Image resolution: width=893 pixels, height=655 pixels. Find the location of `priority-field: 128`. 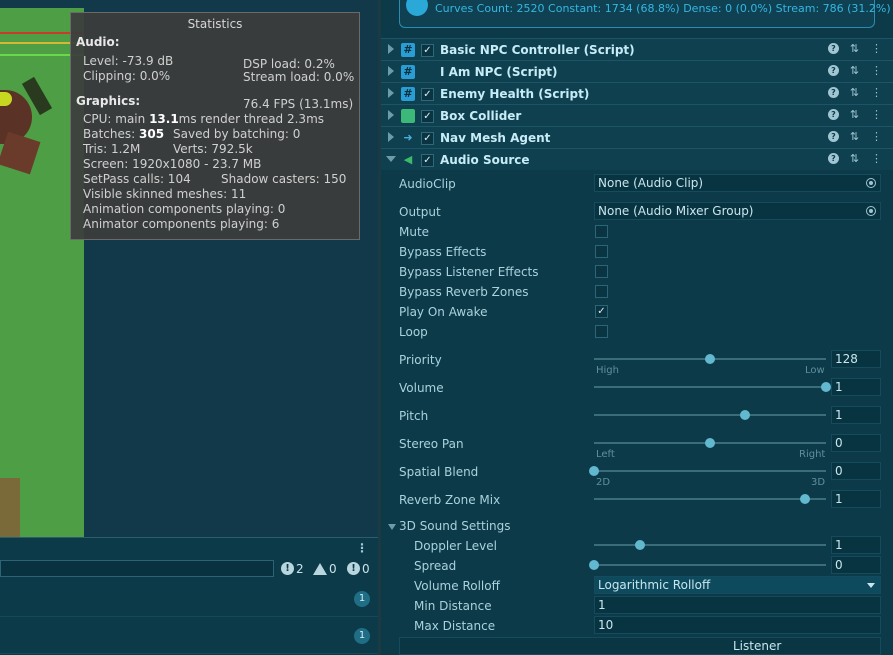

priority-field: 128 is located at coordinates (856, 359).